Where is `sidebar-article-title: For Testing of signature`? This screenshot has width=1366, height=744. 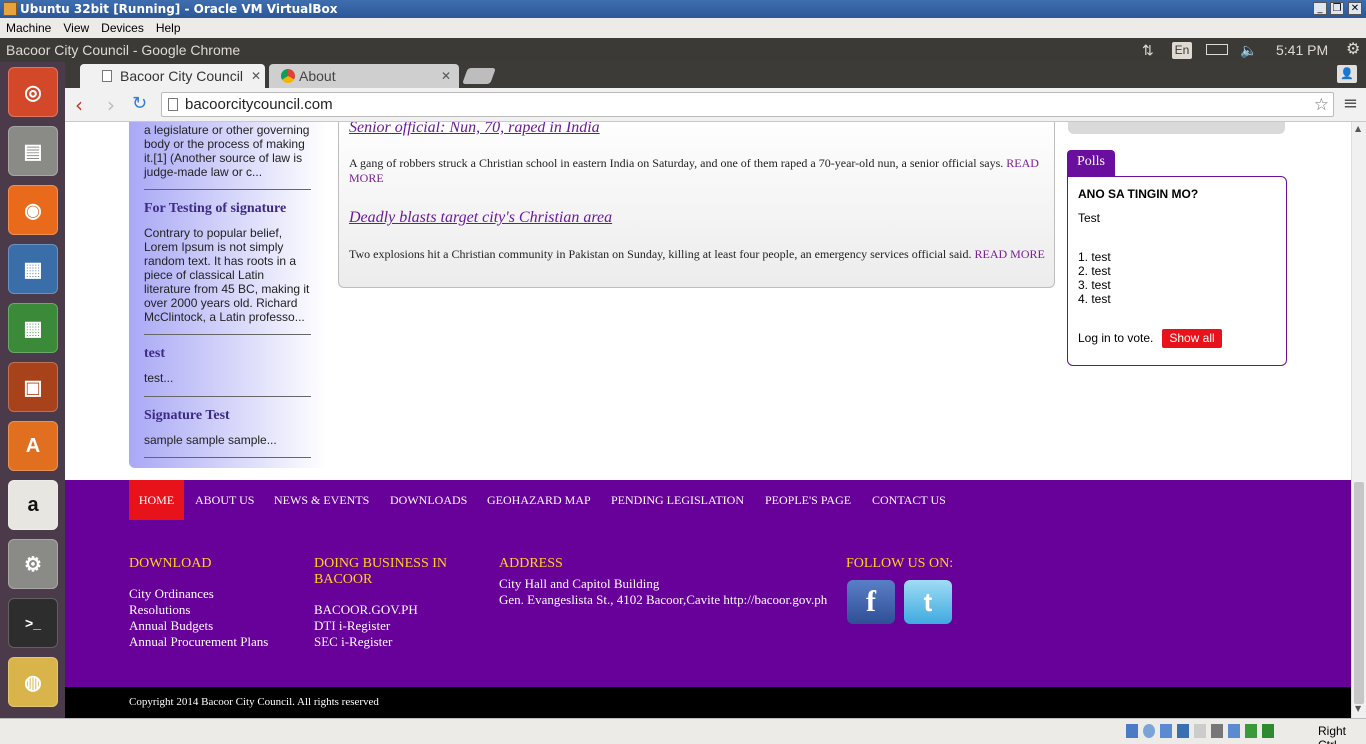 sidebar-article-title: For Testing of signature is located at coordinates (215, 209).